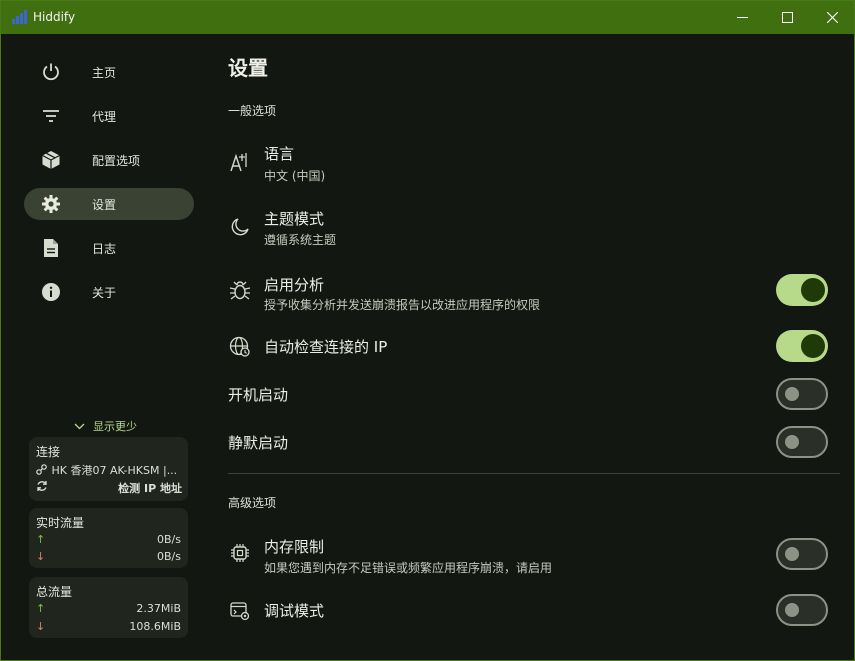 The image size is (855, 661). Describe the element at coordinates (258, 443) in the screenshot. I see `silent-start-title: 静默启动` at that location.